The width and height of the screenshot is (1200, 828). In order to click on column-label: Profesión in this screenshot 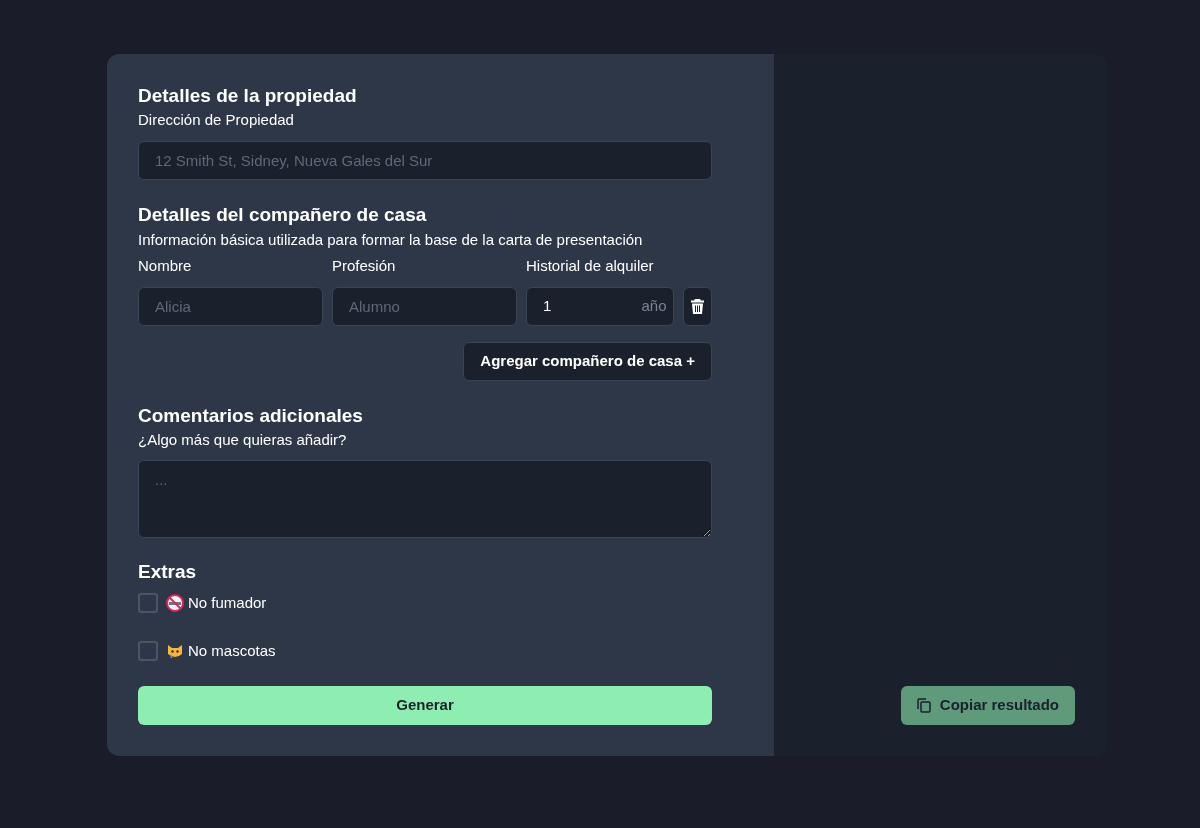, I will do `click(364, 266)`.